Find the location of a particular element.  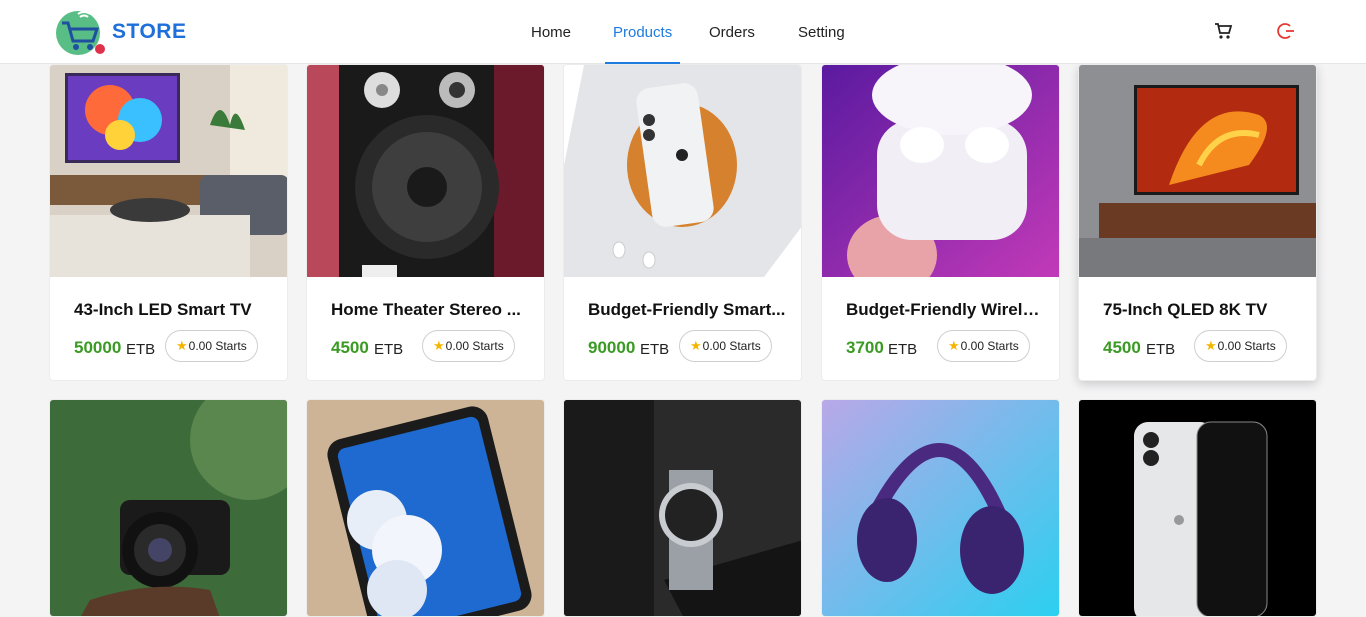

nav-home: Home is located at coordinates (551, 32).